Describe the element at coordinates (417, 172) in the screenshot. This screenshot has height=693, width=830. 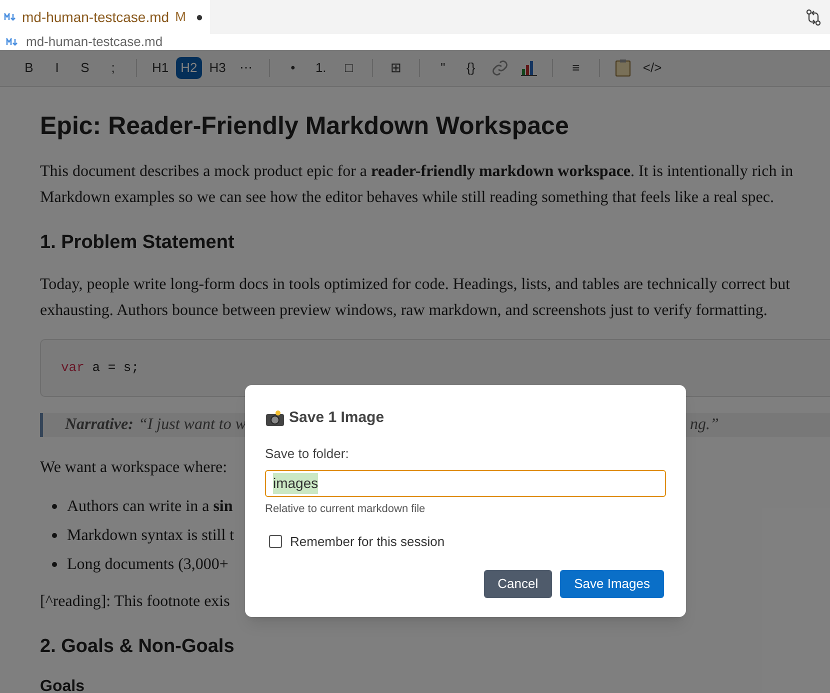
I see `paragraph: This document describes a mock product epic for a reader-friendly markdown workspace. It is intentionally rich in` at that location.